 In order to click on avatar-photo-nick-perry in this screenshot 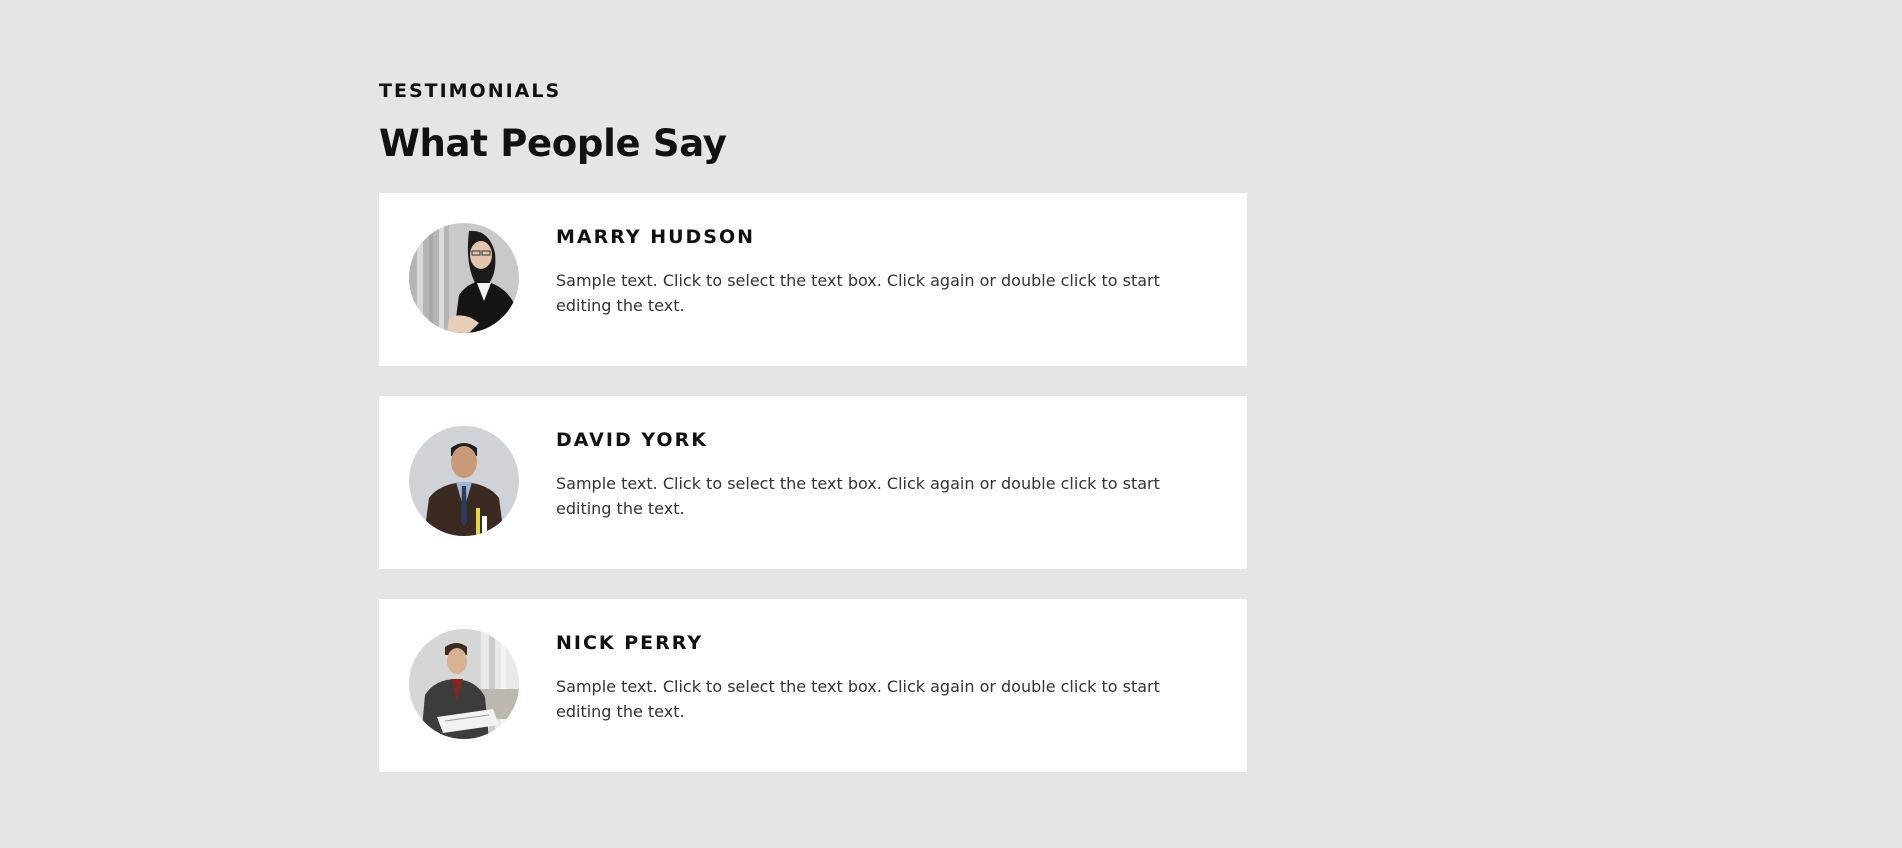, I will do `click(464, 684)`.